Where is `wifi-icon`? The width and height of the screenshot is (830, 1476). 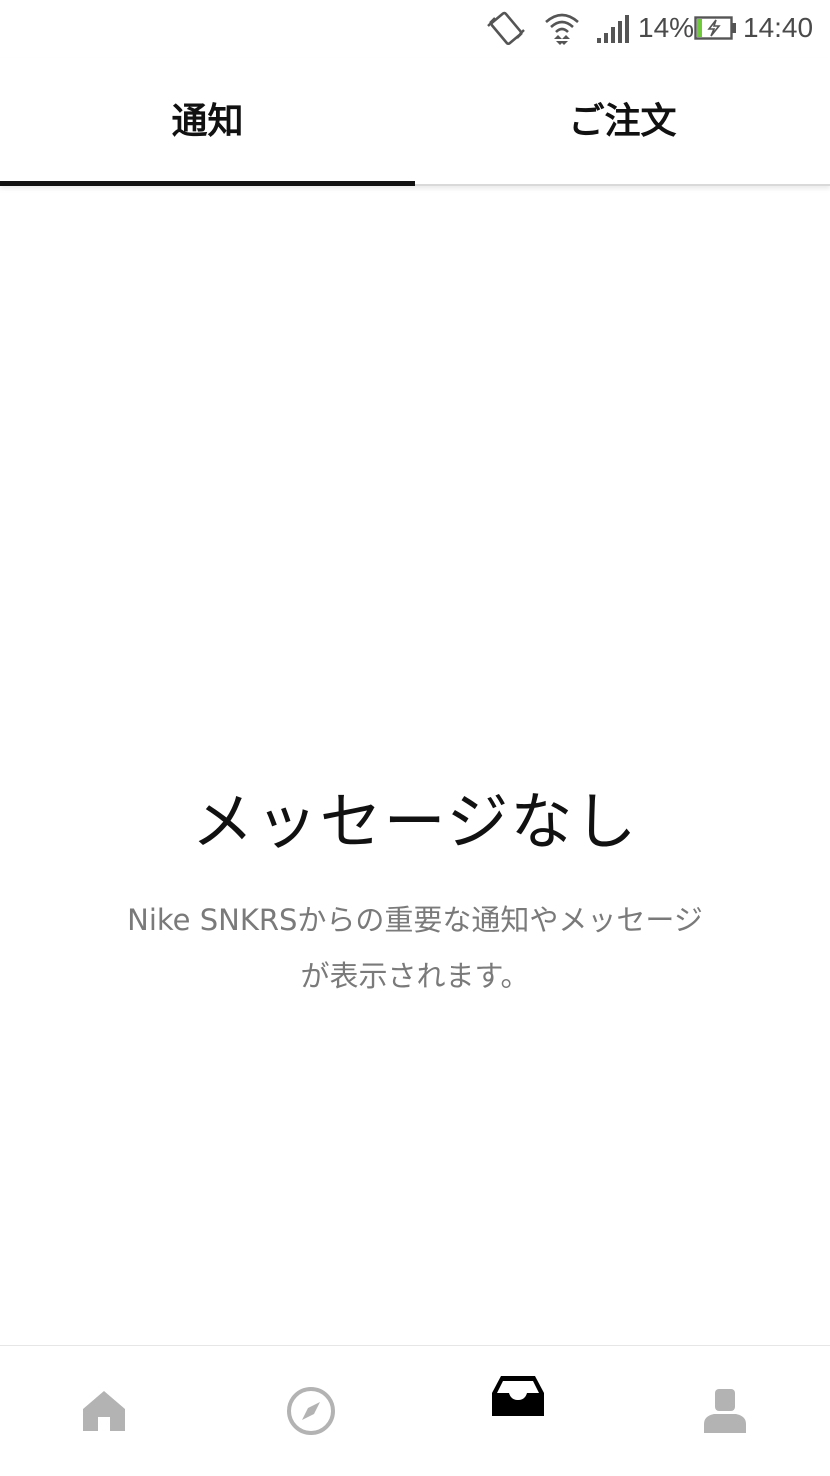 wifi-icon is located at coordinates (562, 28).